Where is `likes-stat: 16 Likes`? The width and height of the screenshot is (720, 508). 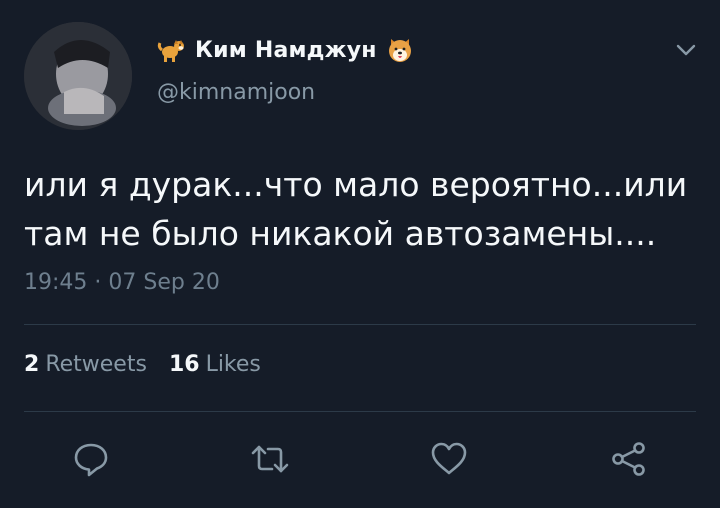
likes-stat: 16 Likes is located at coordinates (215, 364).